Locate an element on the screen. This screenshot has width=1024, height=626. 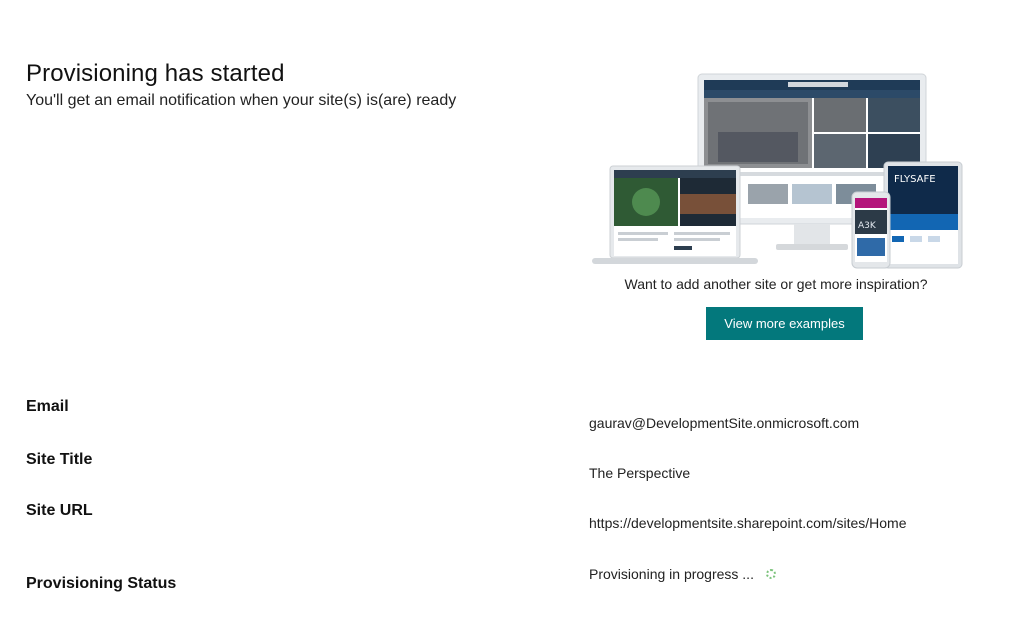
loading-spinner-icon is located at coordinates (770, 574).